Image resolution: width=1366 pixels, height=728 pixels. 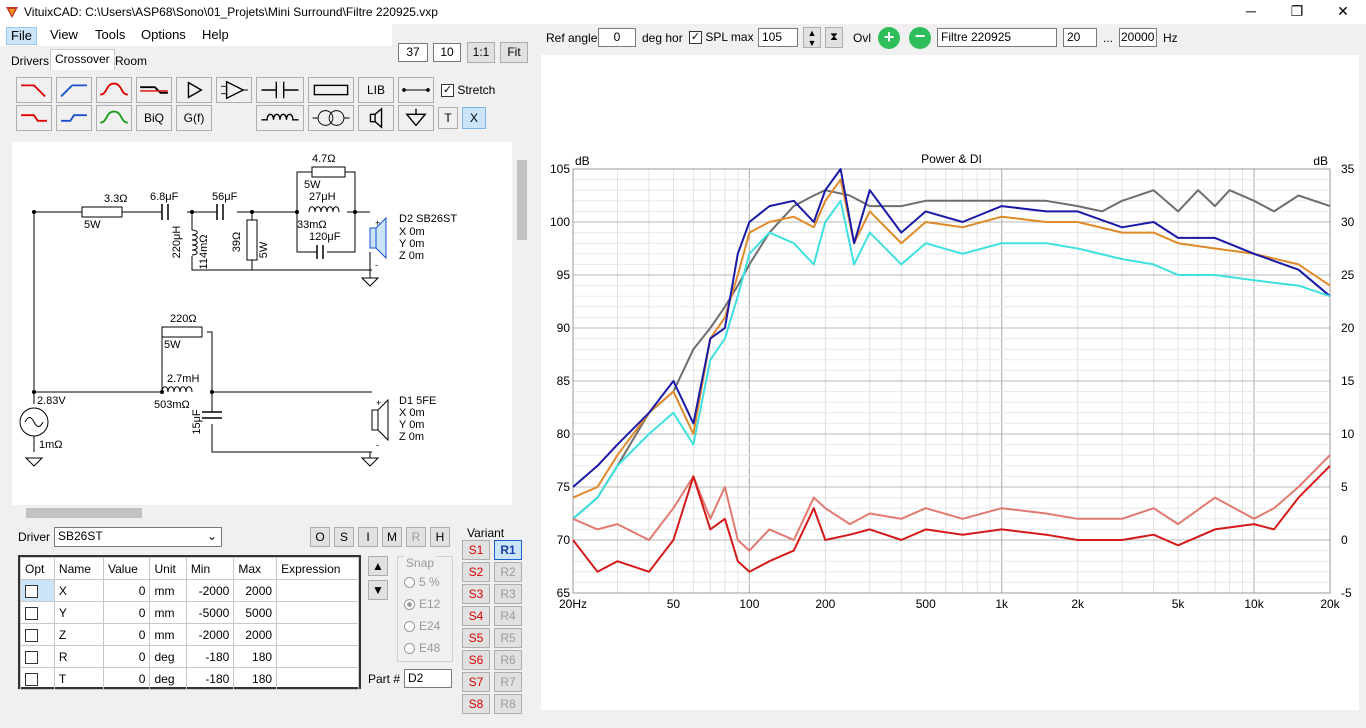 What do you see at coordinates (997, 37) in the screenshot?
I see `overlay-name-field: Filtre 220925` at bounding box center [997, 37].